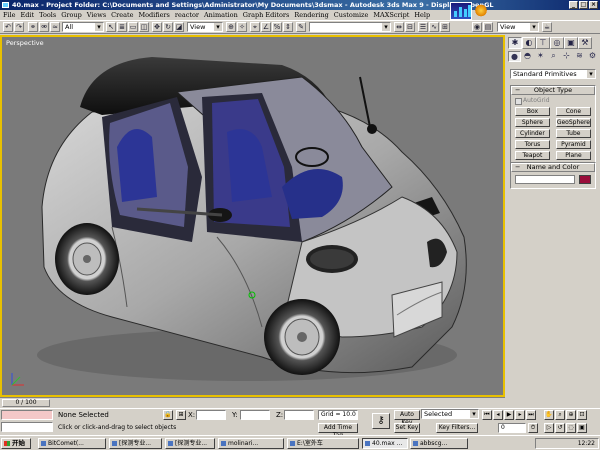  Describe the element at coordinates (111, 27) in the screenshot. I see `select-object-icon: ↖` at that location.